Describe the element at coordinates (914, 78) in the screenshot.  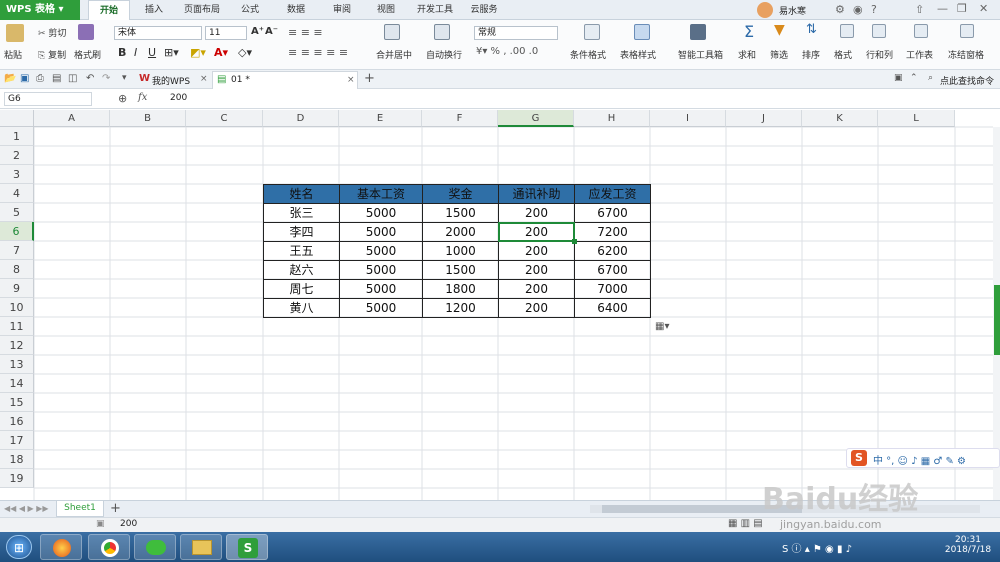
I see `pin-icon: ⌃` at that location.